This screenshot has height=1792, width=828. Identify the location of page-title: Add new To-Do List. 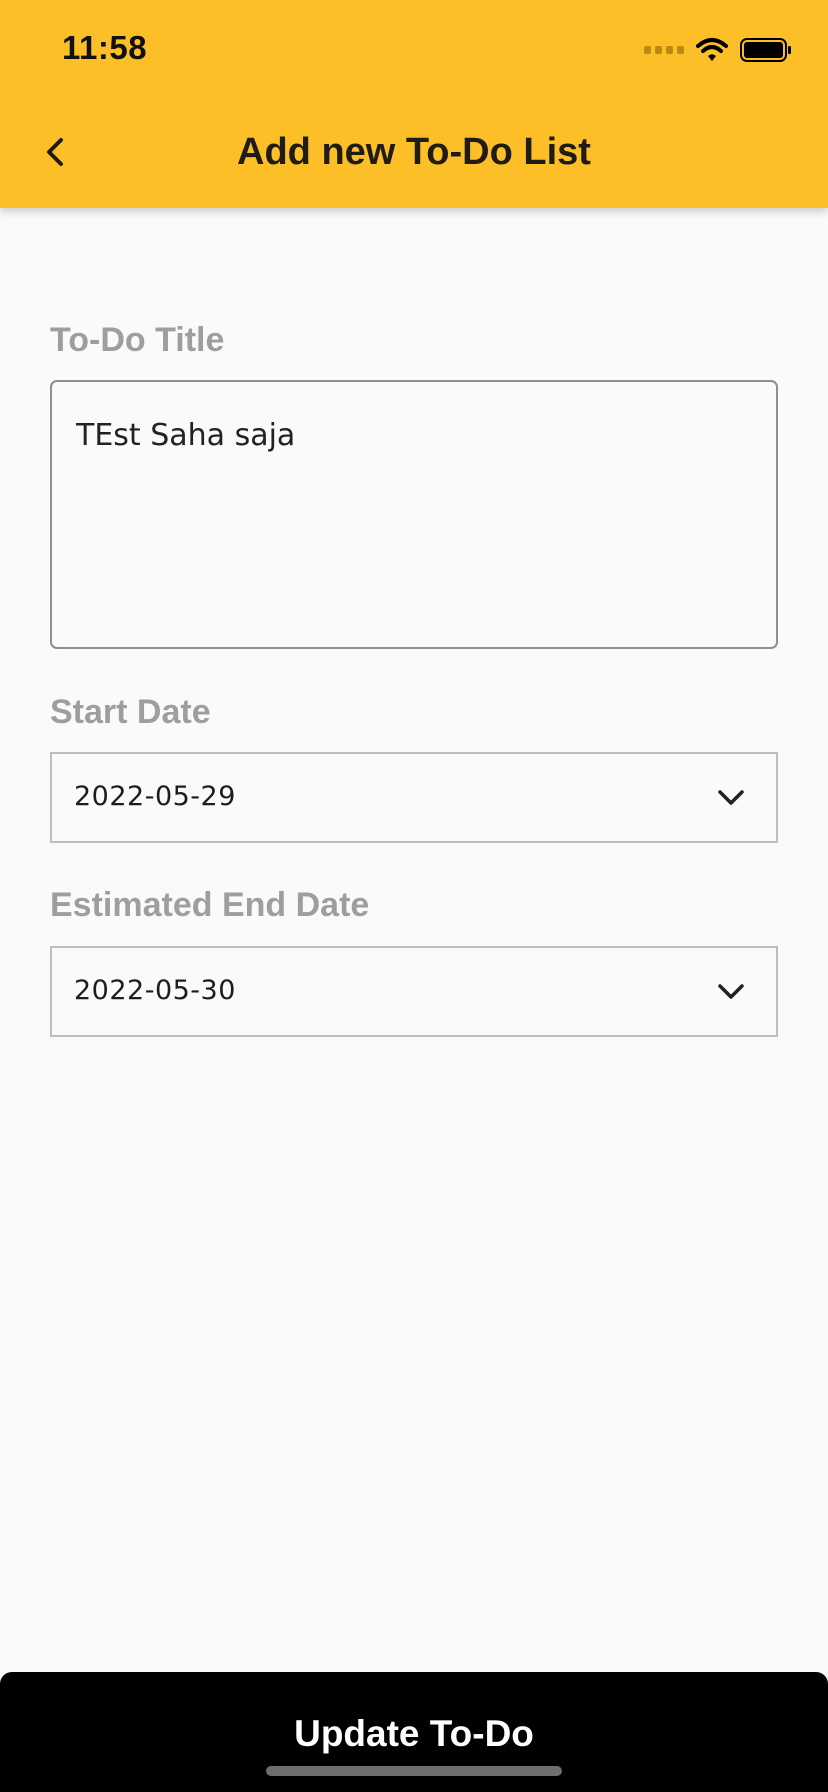
(414, 152).